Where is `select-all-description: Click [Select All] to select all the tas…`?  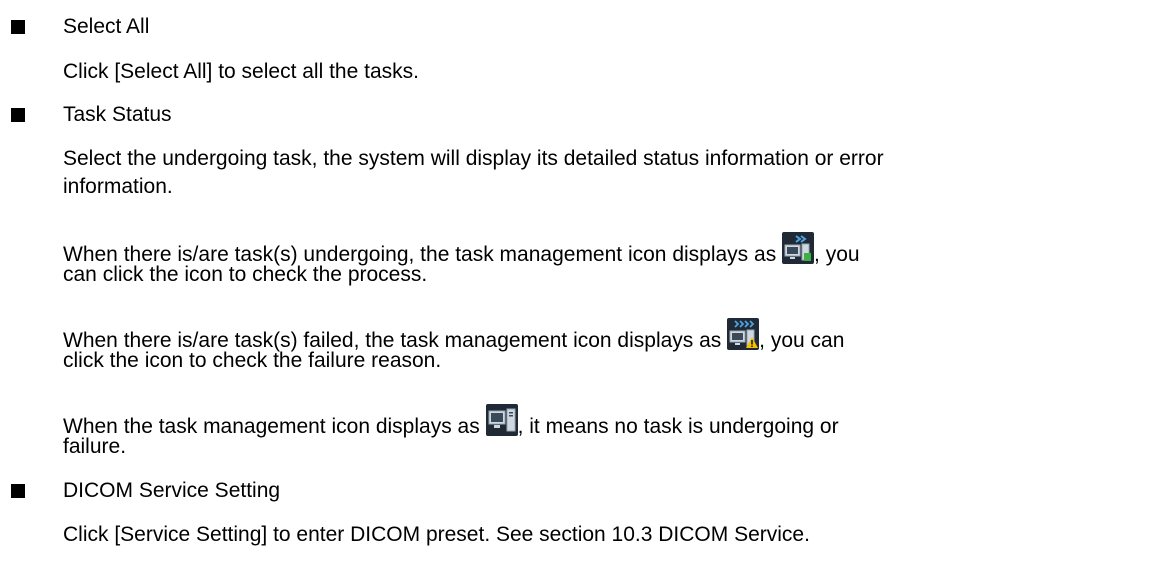 select-all-description: Click [Select All] to select all the tas… is located at coordinates (241, 71).